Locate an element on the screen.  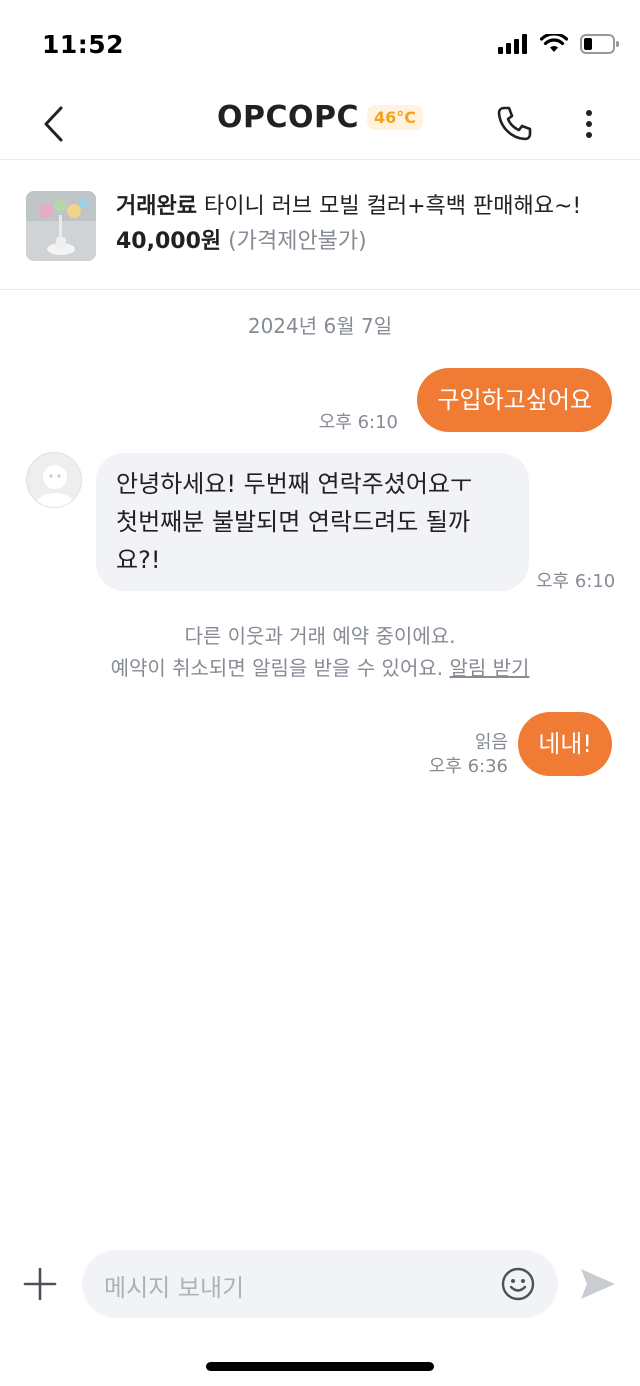
notification-link: 알림 받기 is located at coordinates (489, 668).